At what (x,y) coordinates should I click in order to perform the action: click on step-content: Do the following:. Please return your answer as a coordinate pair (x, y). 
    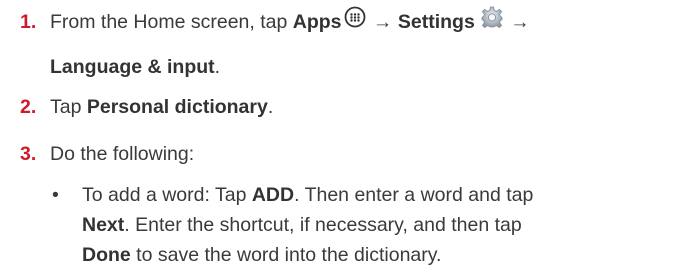
    Looking at the image, I should click on (122, 154).